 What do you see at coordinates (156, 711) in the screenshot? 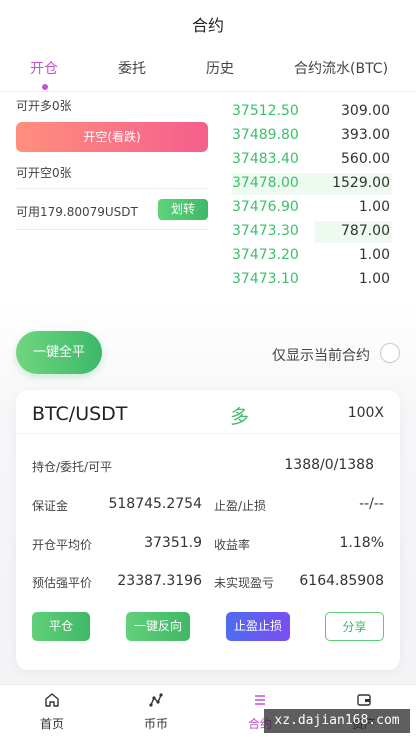
I see `nav-spot: 币币` at bounding box center [156, 711].